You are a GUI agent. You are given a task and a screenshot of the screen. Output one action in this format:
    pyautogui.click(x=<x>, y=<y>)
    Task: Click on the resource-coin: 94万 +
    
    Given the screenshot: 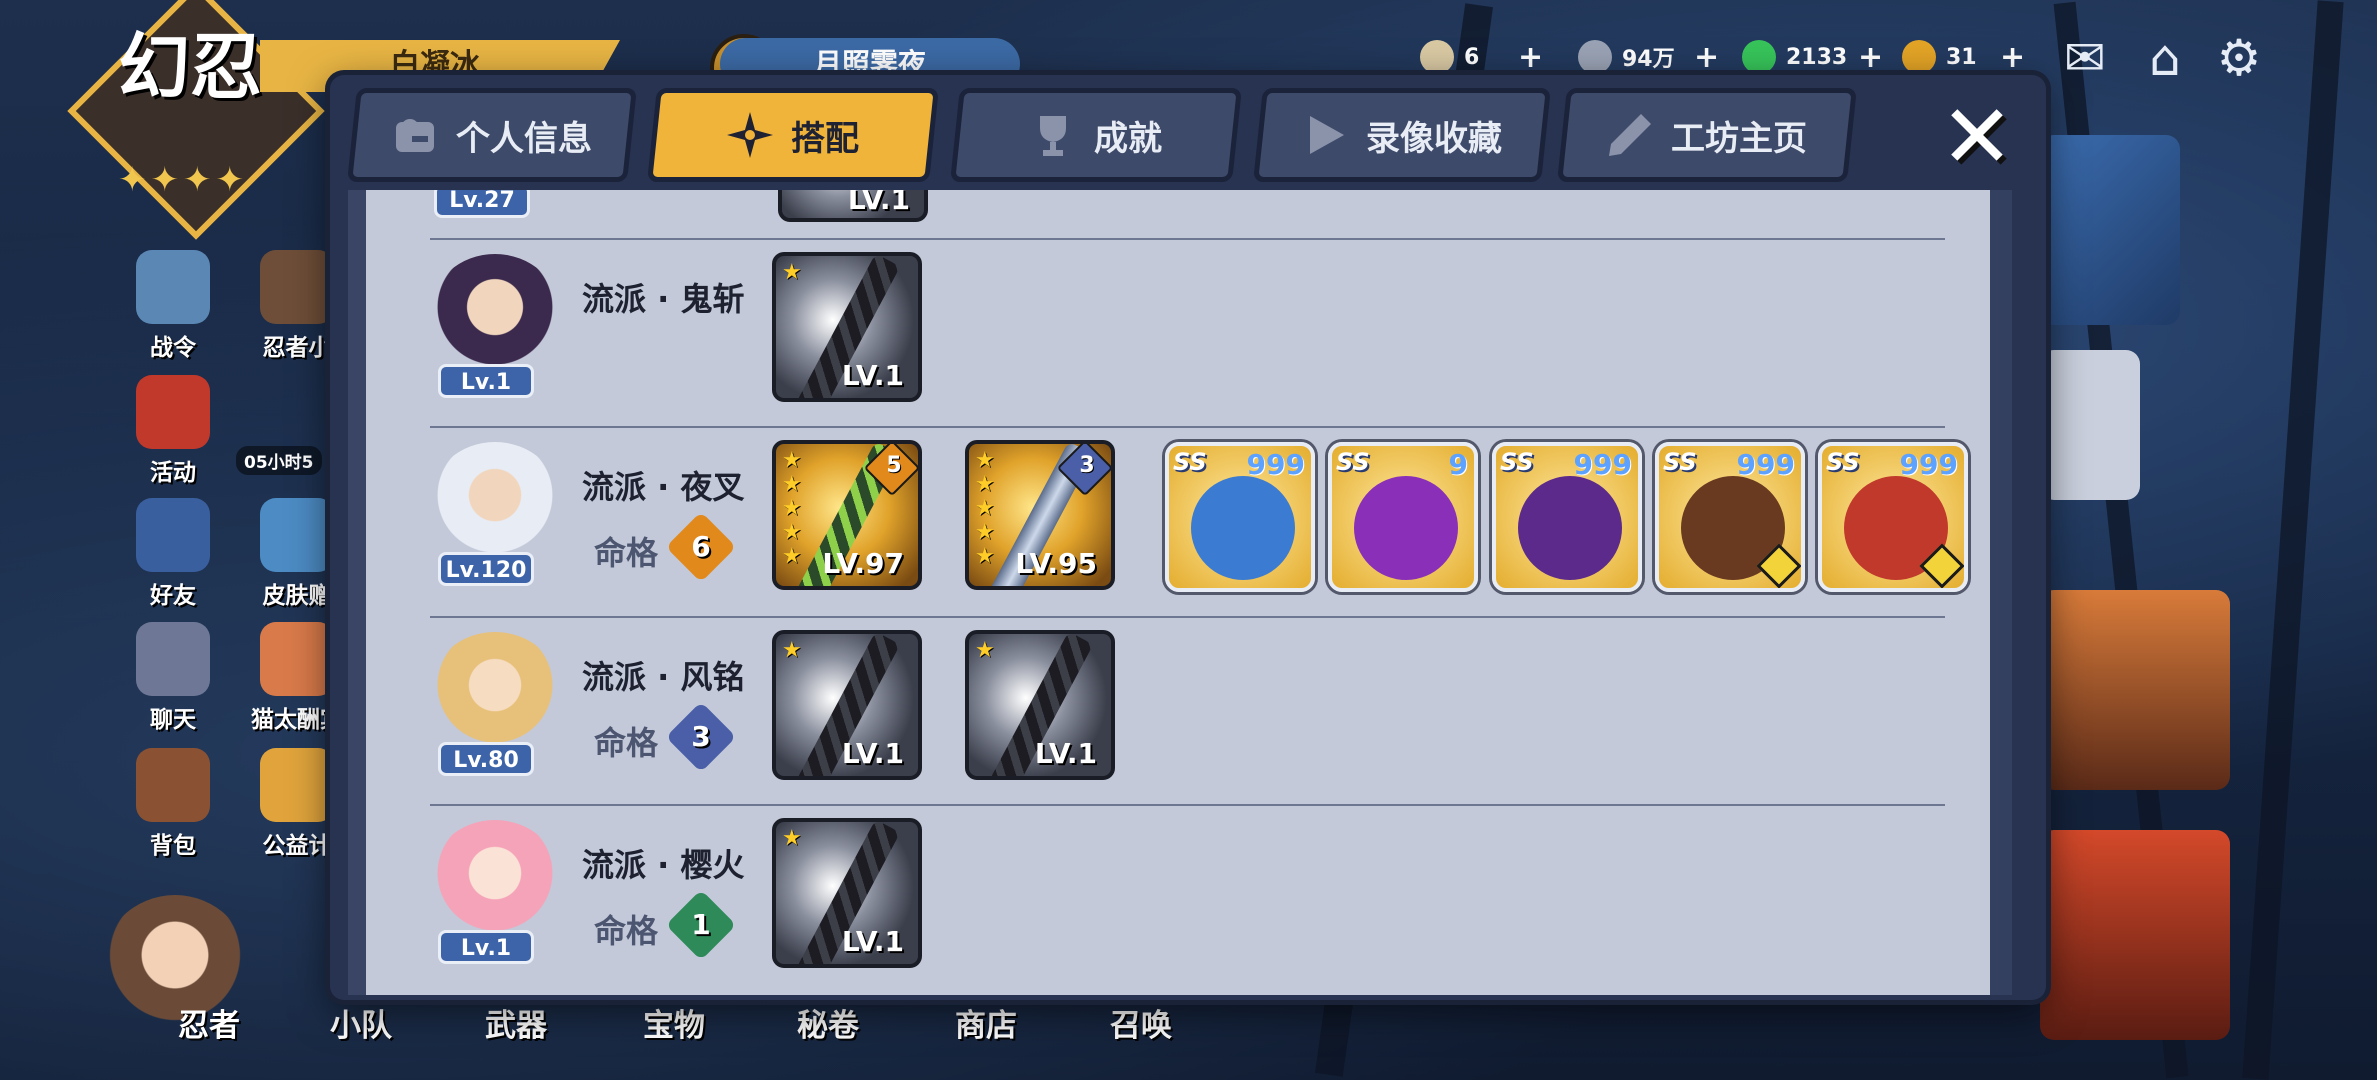 What is the action you would take?
    pyautogui.click(x=1648, y=57)
    